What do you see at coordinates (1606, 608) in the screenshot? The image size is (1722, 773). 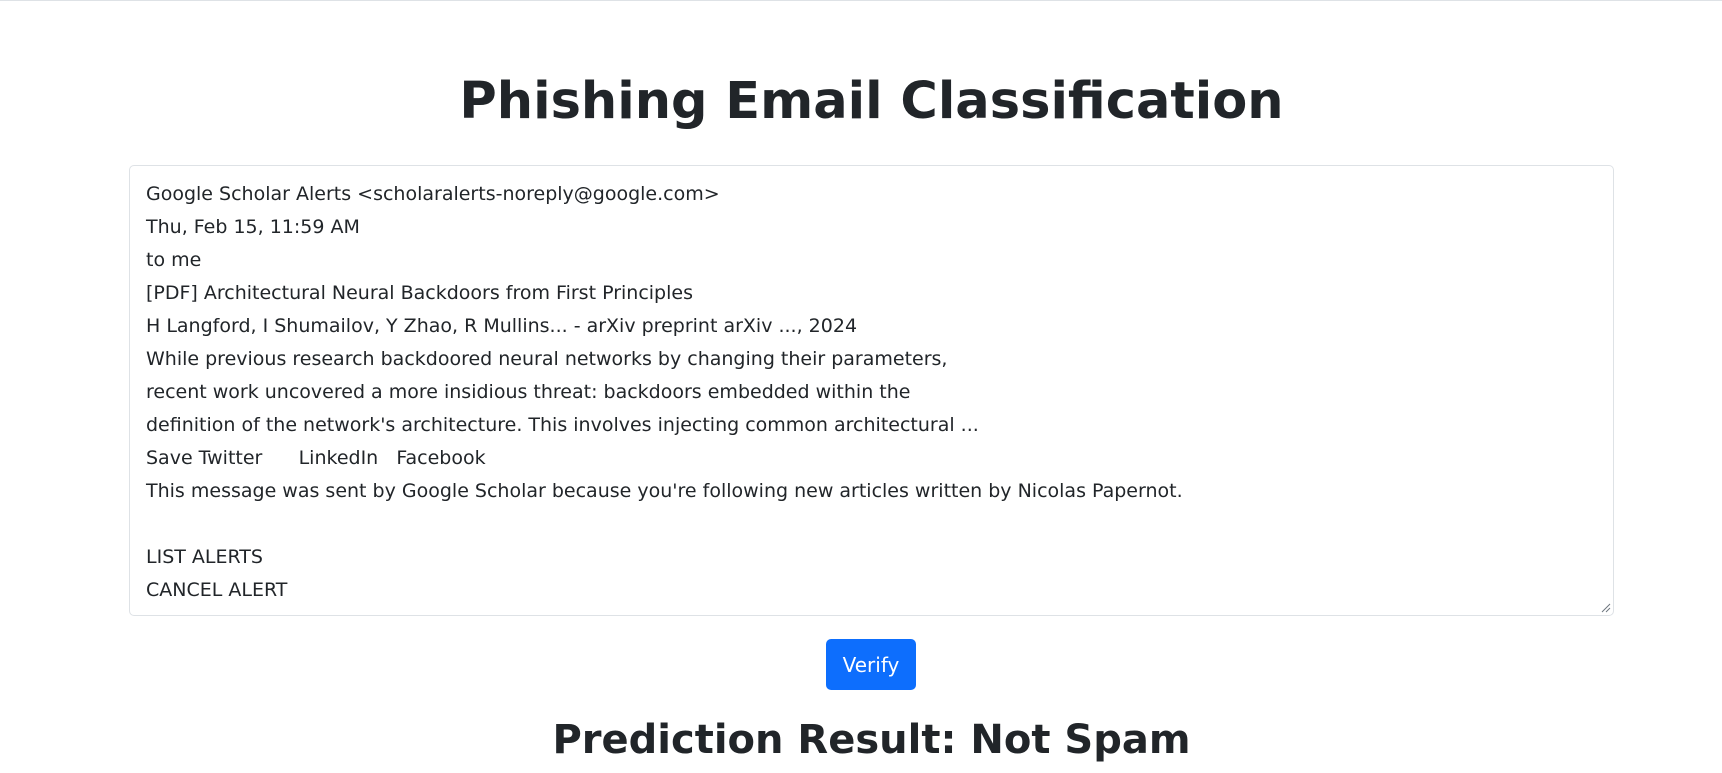 I see `resize-grip-icon` at bounding box center [1606, 608].